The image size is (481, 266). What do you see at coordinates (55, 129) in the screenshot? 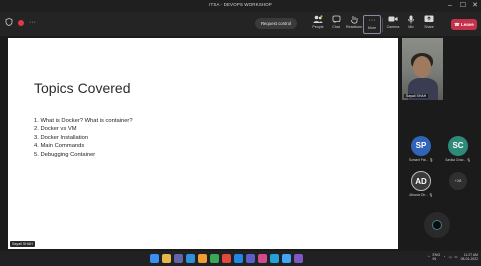
I see `list-item: 2. Docker vs VM` at bounding box center [55, 129].